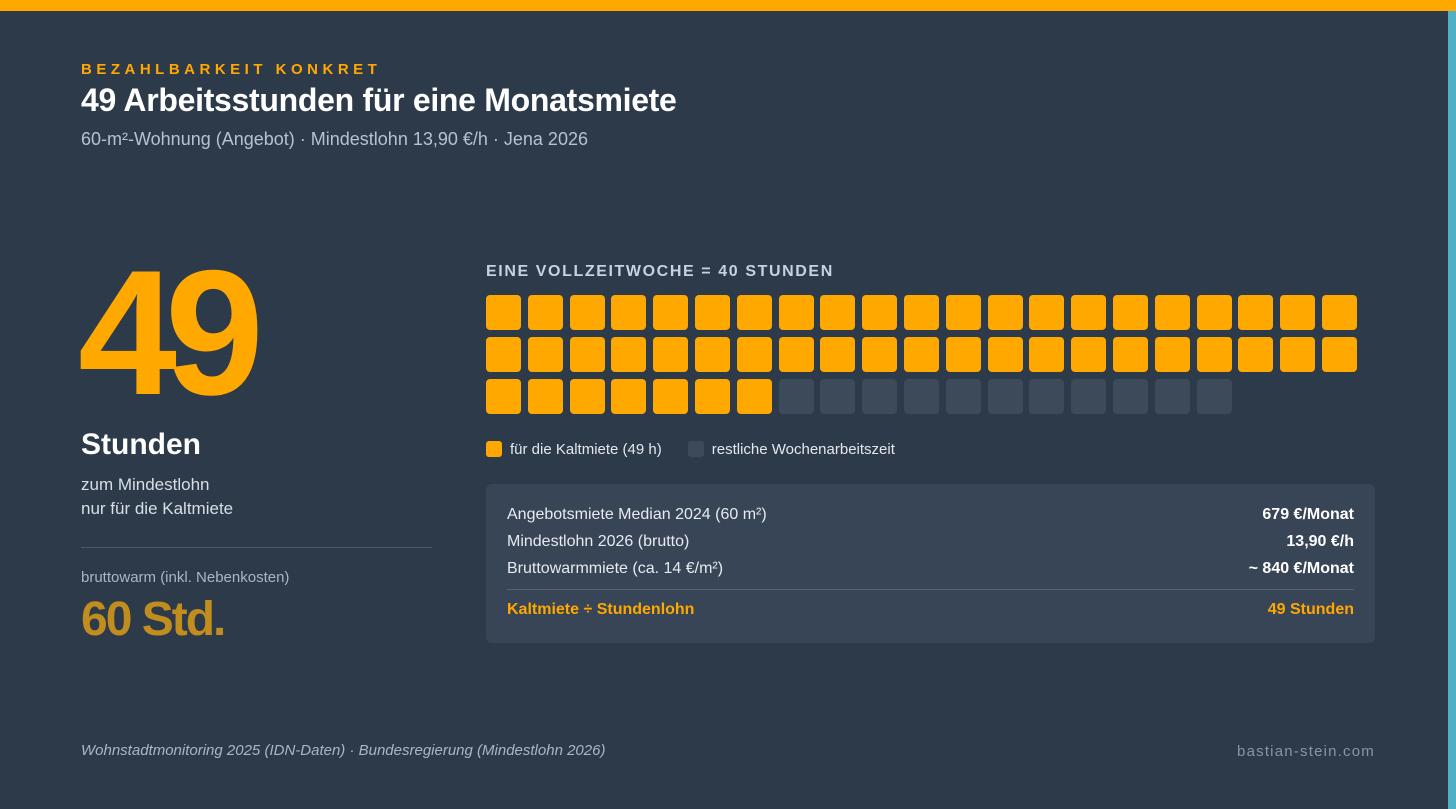  Describe the element at coordinates (494, 449) in the screenshot. I see `legend-swatch-filled` at that location.